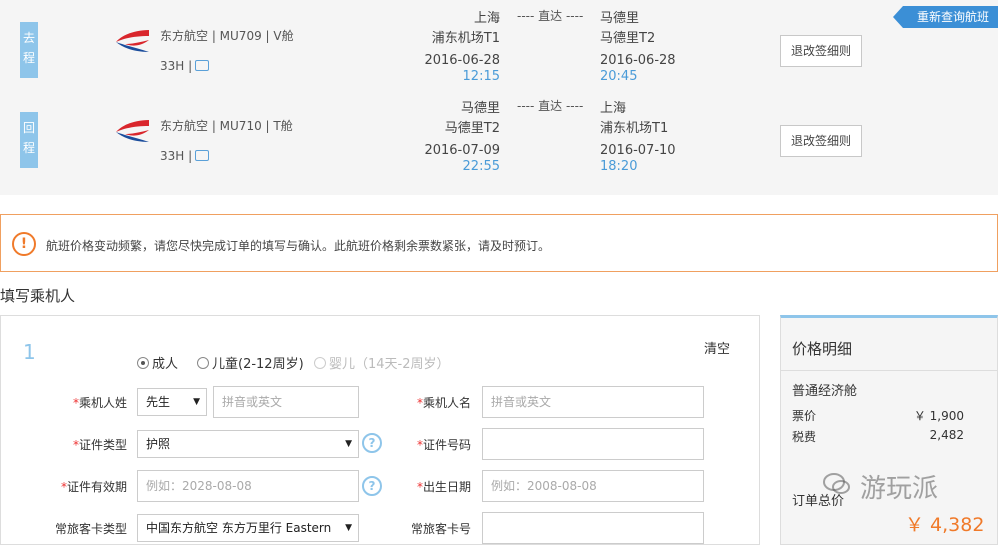 This screenshot has height=545, width=998. I want to click on airline-flight-cabin: 东方航空 | MU710 | T舱, so click(226, 126).